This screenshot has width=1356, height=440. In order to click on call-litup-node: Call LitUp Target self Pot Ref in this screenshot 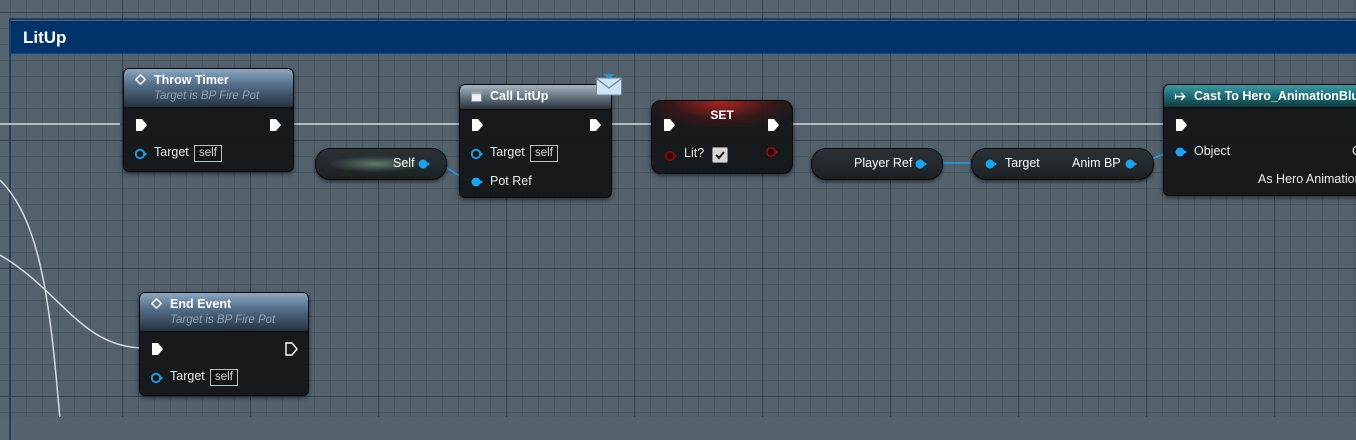, I will do `click(535, 141)`.